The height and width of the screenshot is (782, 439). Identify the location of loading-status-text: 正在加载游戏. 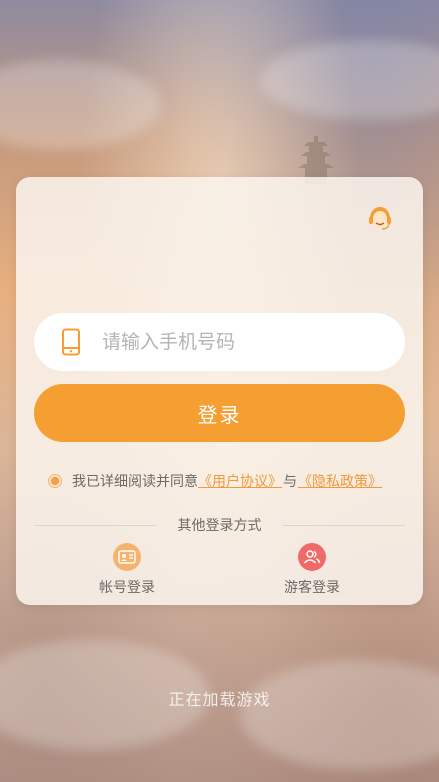
(219, 699).